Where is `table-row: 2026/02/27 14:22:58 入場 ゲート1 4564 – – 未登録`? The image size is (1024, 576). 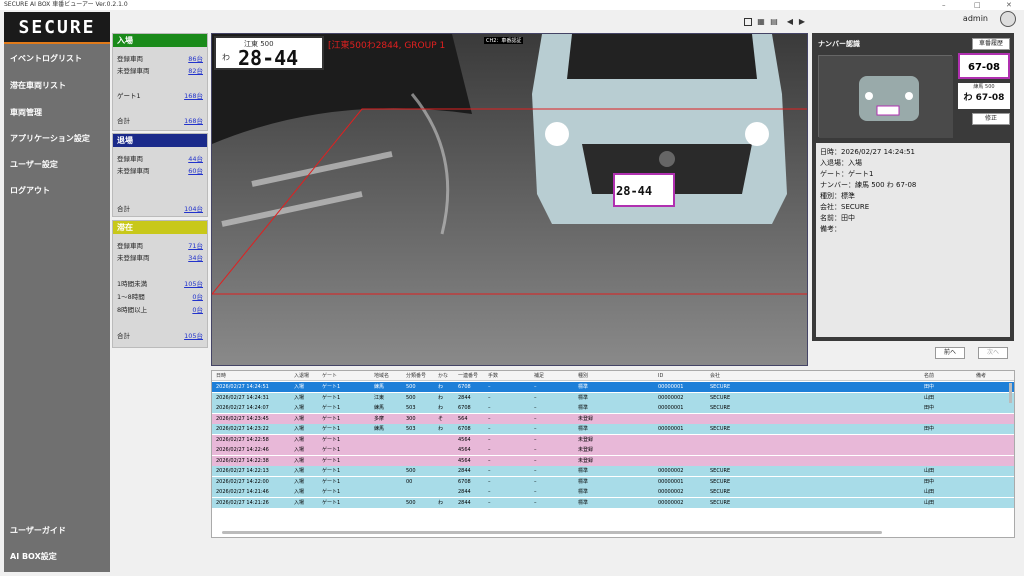
table-row: 2026/02/27 14:22:58 入場 ゲート1 4564 – – 未登録 is located at coordinates (613, 439).